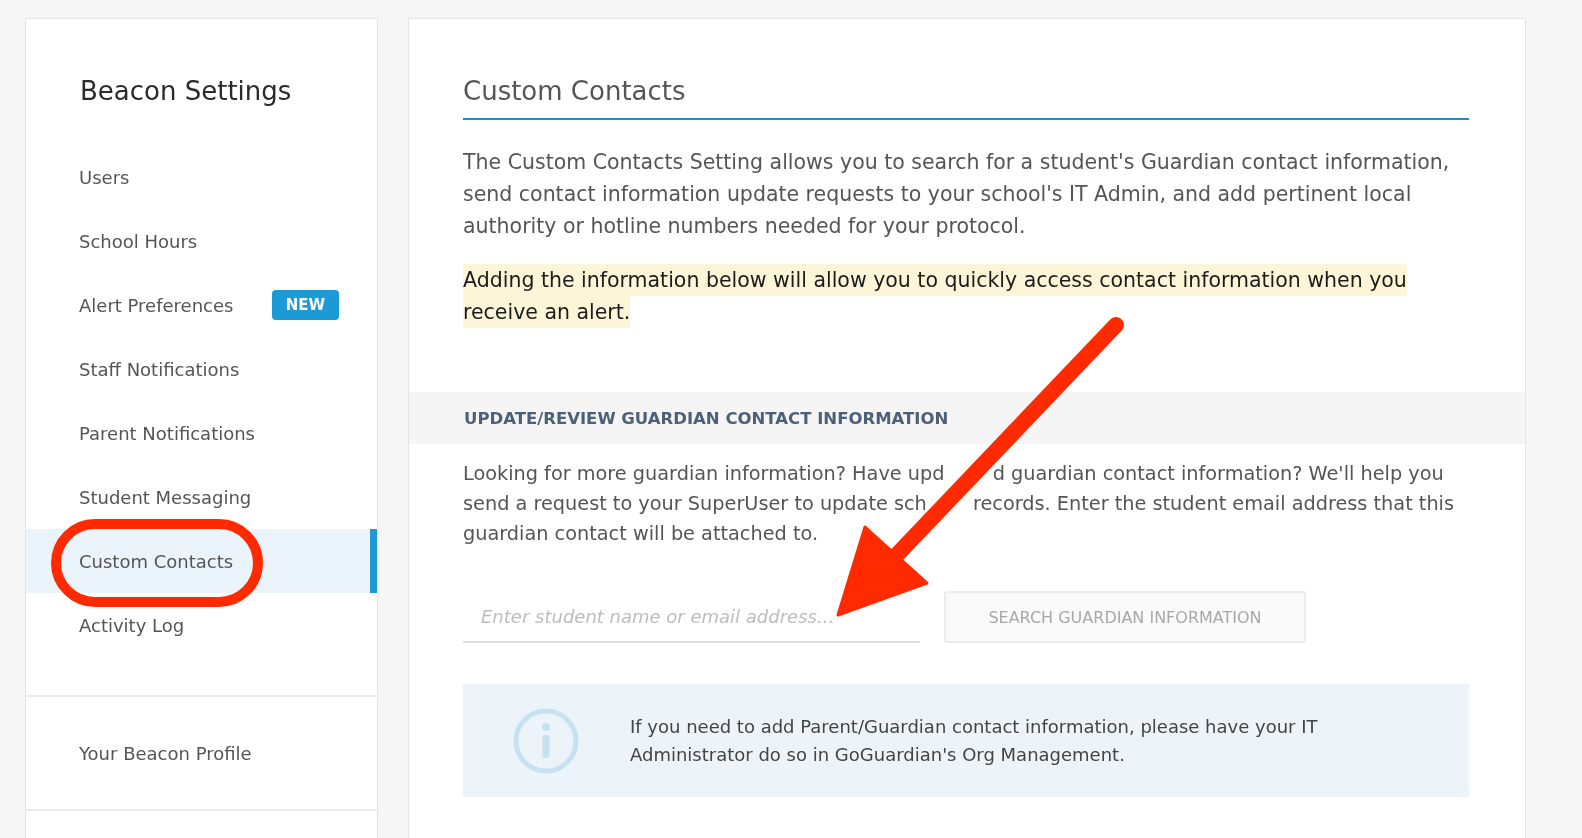 Image resolution: width=1582 pixels, height=838 pixels. Describe the element at coordinates (966, 96) in the screenshot. I see `page-title: Custom Contacts` at that location.